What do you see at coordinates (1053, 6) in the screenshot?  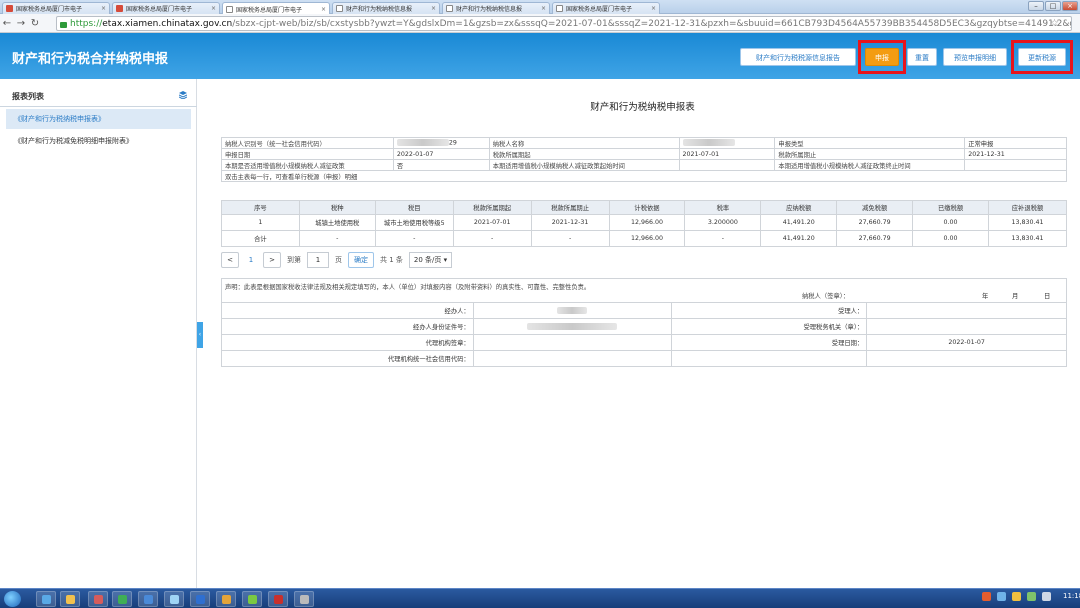 I see `maximize-icon: □` at bounding box center [1053, 6].